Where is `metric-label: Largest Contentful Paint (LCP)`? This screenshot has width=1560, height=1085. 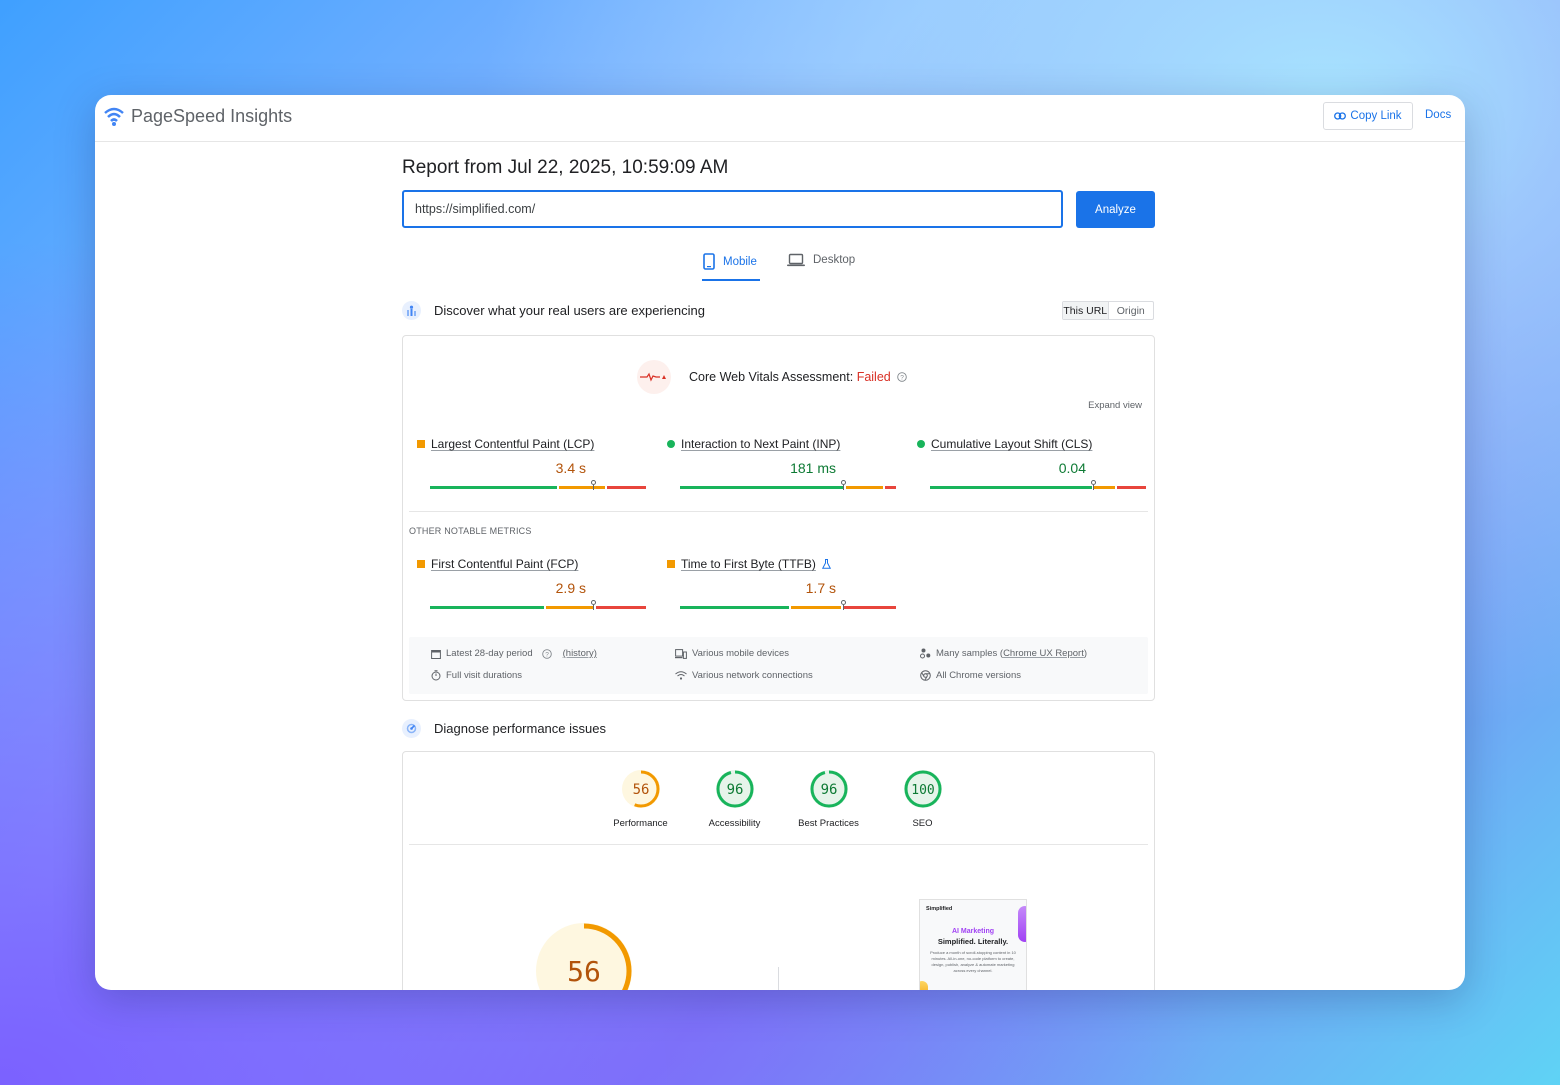 metric-label: Largest Contentful Paint (LCP) is located at coordinates (512, 444).